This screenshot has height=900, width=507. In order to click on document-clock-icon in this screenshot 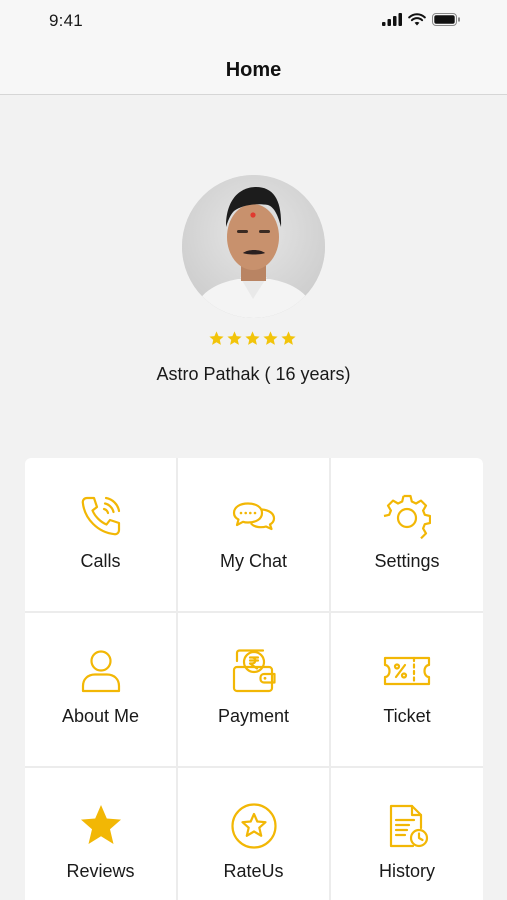, I will do `click(407, 826)`.